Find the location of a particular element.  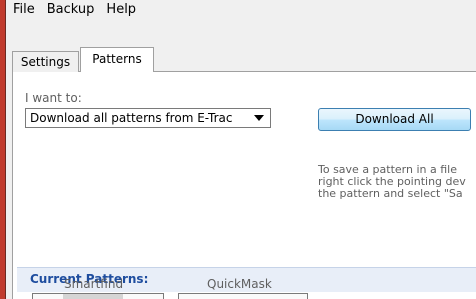

want-to-label: I want to: is located at coordinates (53, 98).